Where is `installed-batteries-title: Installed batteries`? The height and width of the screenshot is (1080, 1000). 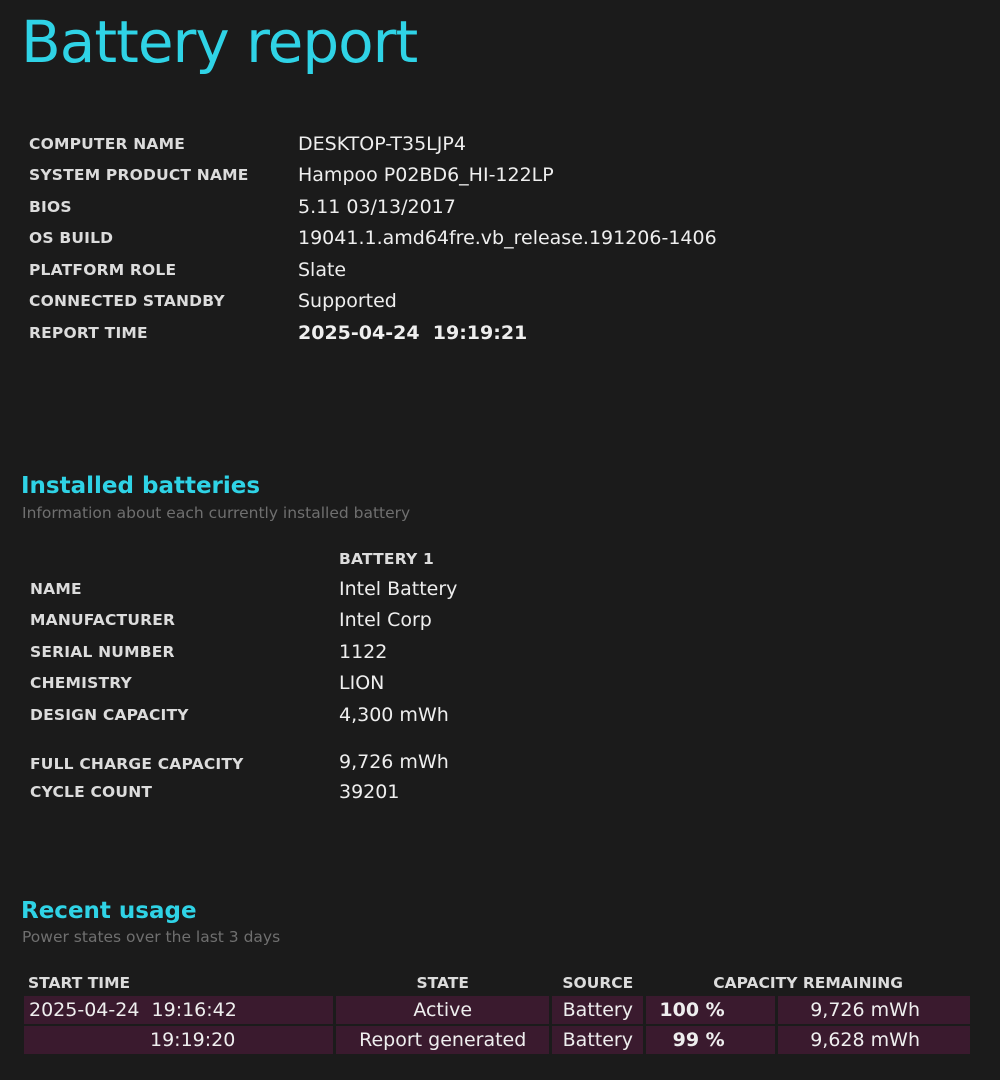 installed-batteries-title: Installed batteries is located at coordinates (141, 486).